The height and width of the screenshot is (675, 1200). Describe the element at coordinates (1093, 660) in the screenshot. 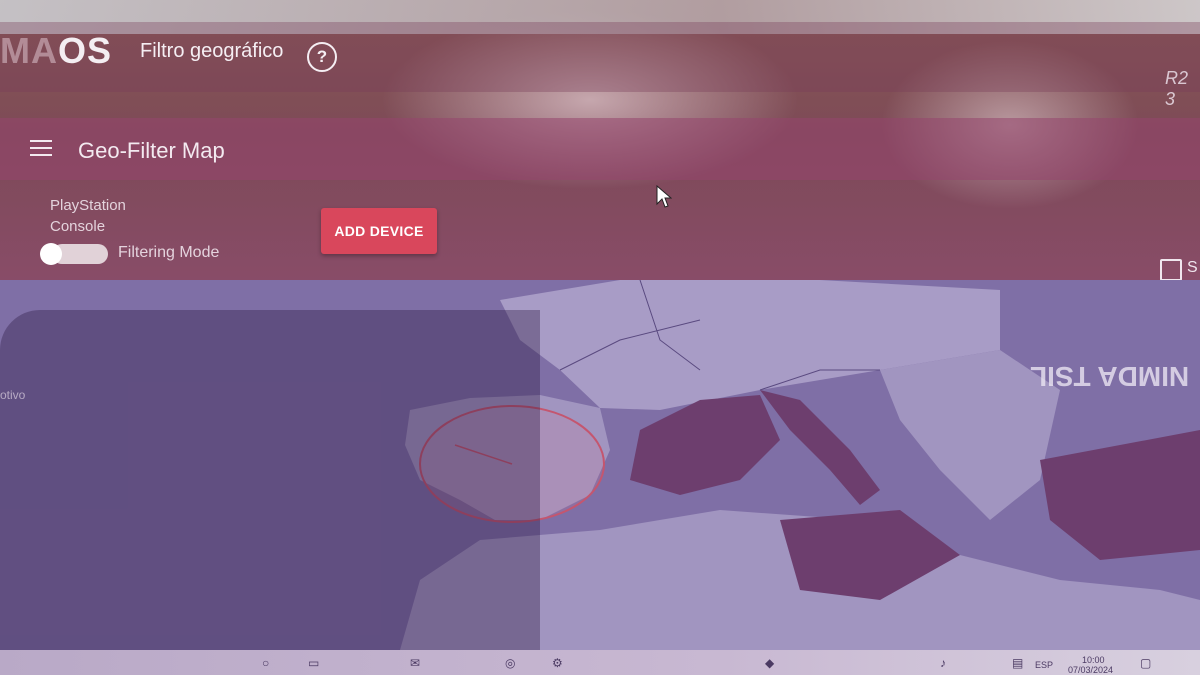

I see `clock-time: 10:00` at that location.